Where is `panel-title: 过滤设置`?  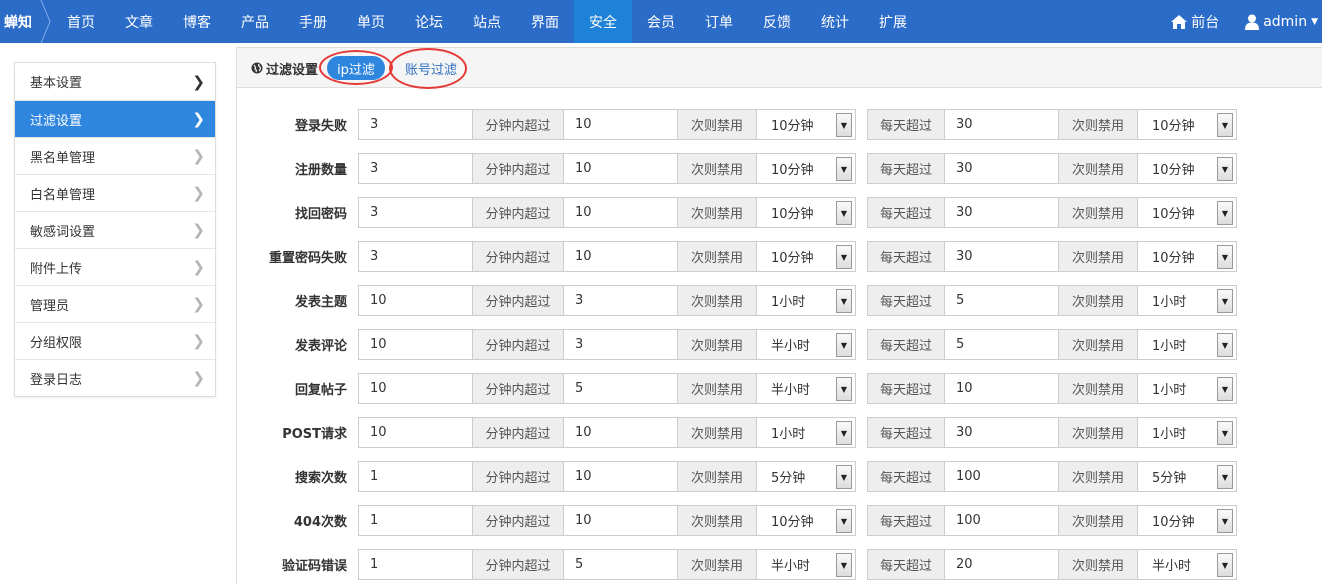
panel-title: 过滤设置 is located at coordinates (284, 68).